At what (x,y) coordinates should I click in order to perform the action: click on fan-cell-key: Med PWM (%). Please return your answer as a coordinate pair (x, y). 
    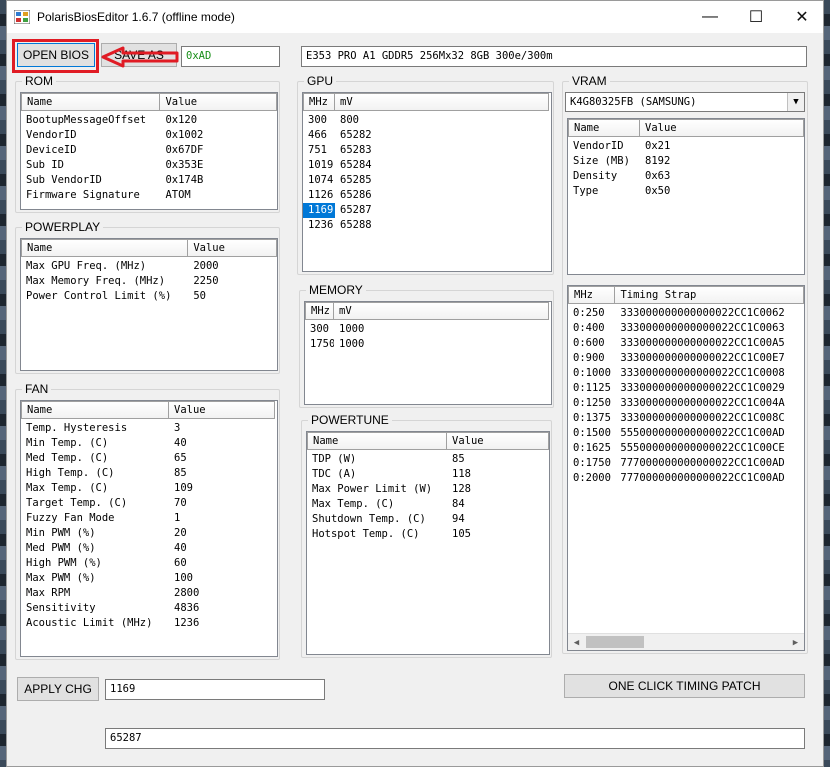
    Looking at the image, I should click on (61, 548).